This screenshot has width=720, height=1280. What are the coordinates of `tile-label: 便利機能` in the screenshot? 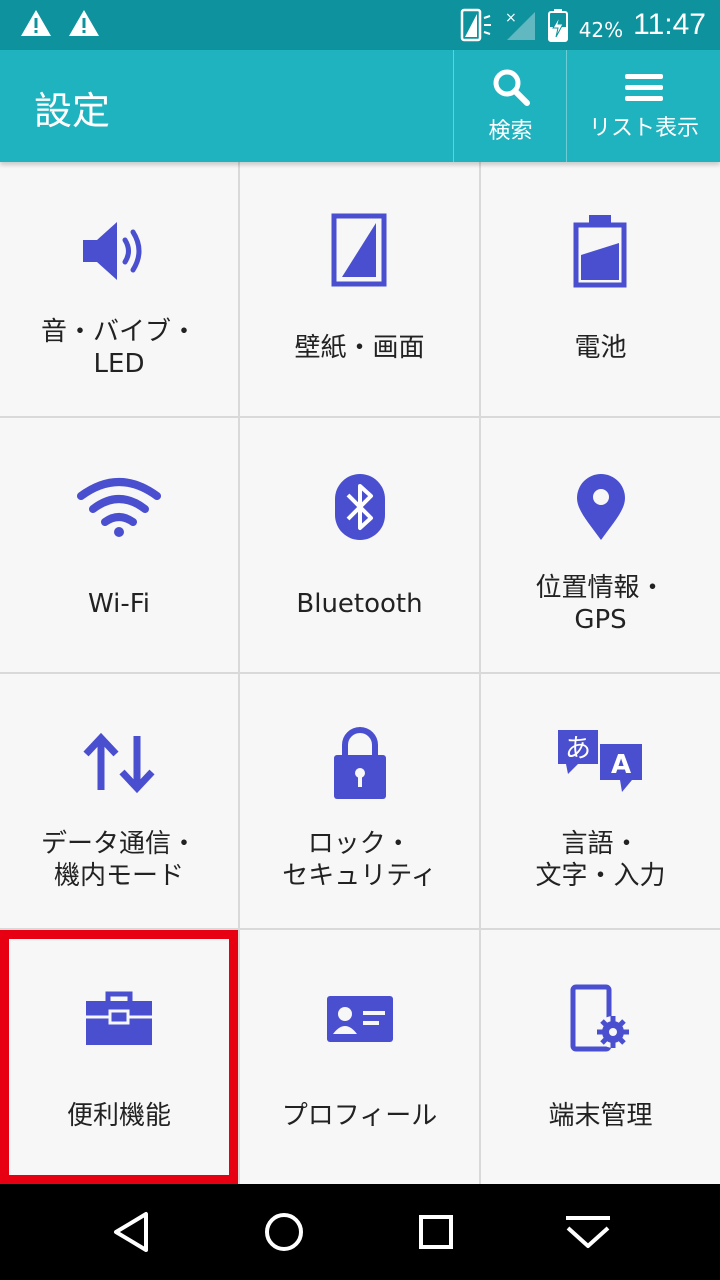 It's located at (118, 1116).